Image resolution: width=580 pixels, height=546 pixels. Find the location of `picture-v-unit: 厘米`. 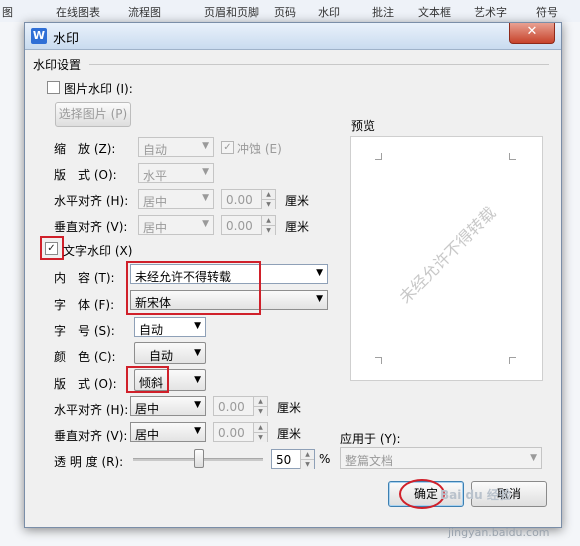

picture-v-unit: 厘米 is located at coordinates (297, 227).